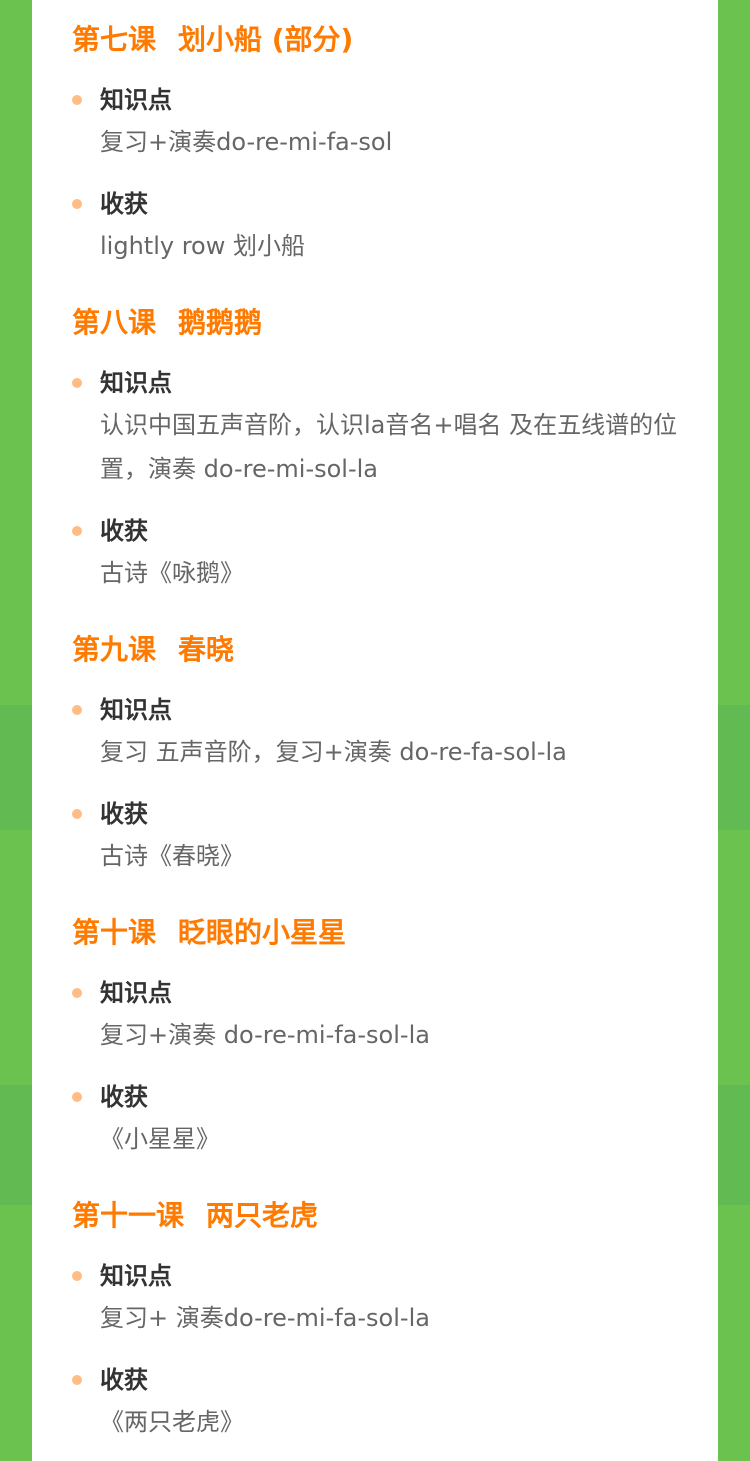 Image resolution: width=750 pixels, height=1461 pixels. Describe the element at coordinates (395, 226) in the screenshot. I see `gain-item: 收获 lightly row 划小船` at that location.